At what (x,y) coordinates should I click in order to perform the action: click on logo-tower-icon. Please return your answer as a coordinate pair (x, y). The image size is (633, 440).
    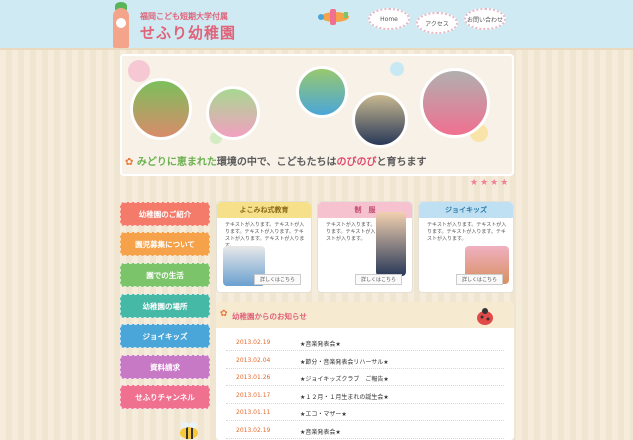
    Looking at the image, I should click on (121, 28).